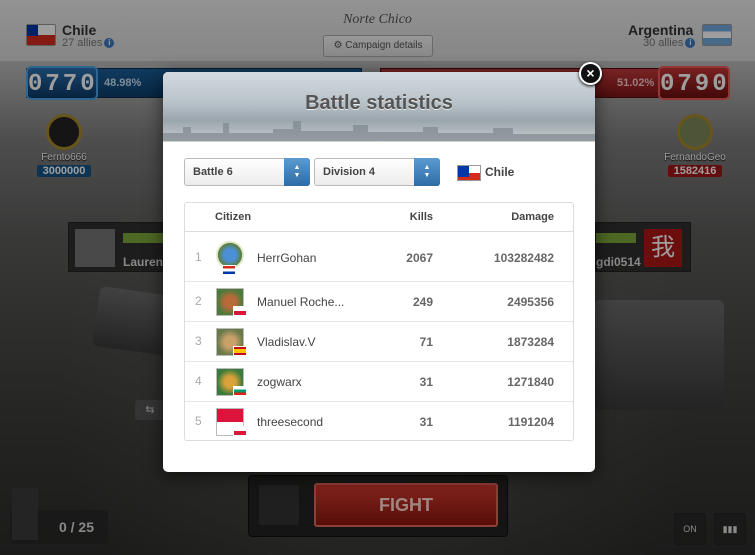 The image size is (755, 555). What do you see at coordinates (286, 258) in the screenshot?
I see `citizen-name: HerrGohan` at bounding box center [286, 258].